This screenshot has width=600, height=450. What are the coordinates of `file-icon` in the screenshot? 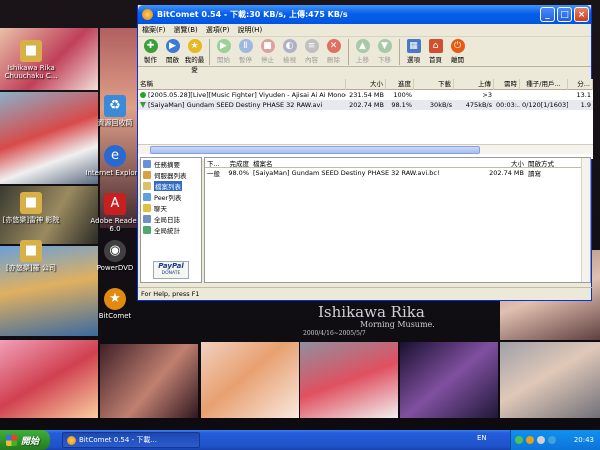 It's located at (147, 185).